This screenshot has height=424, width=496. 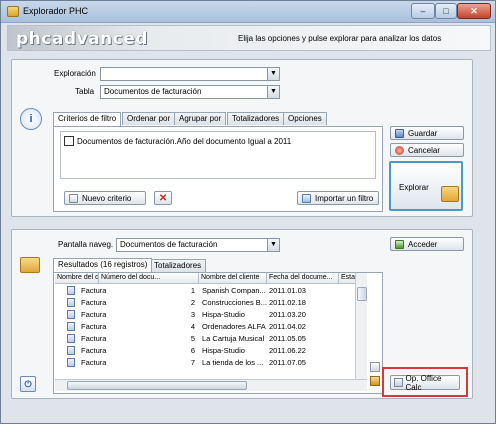 I want to click on tab-criterios: Criterios de filtro, so click(x=87, y=119).